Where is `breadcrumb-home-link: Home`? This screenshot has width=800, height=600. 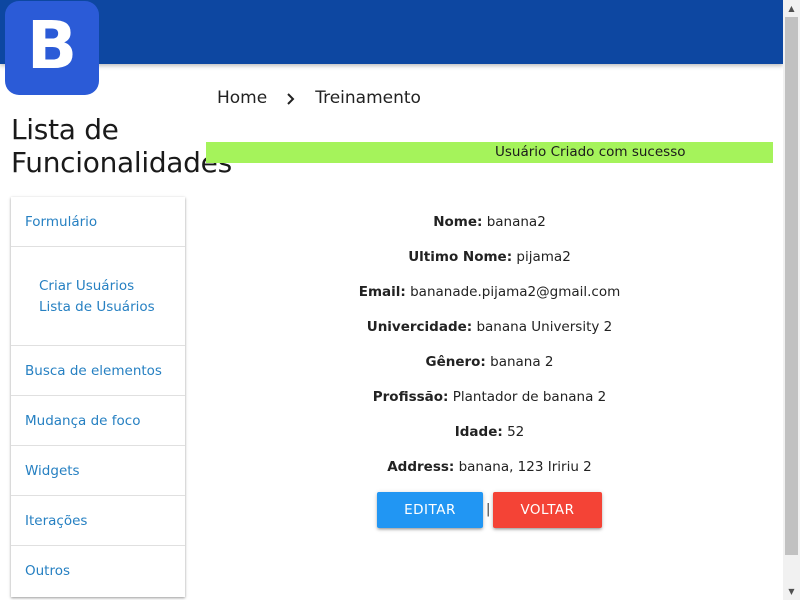 breadcrumb-home-link: Home is located at coordinates (242, 98).